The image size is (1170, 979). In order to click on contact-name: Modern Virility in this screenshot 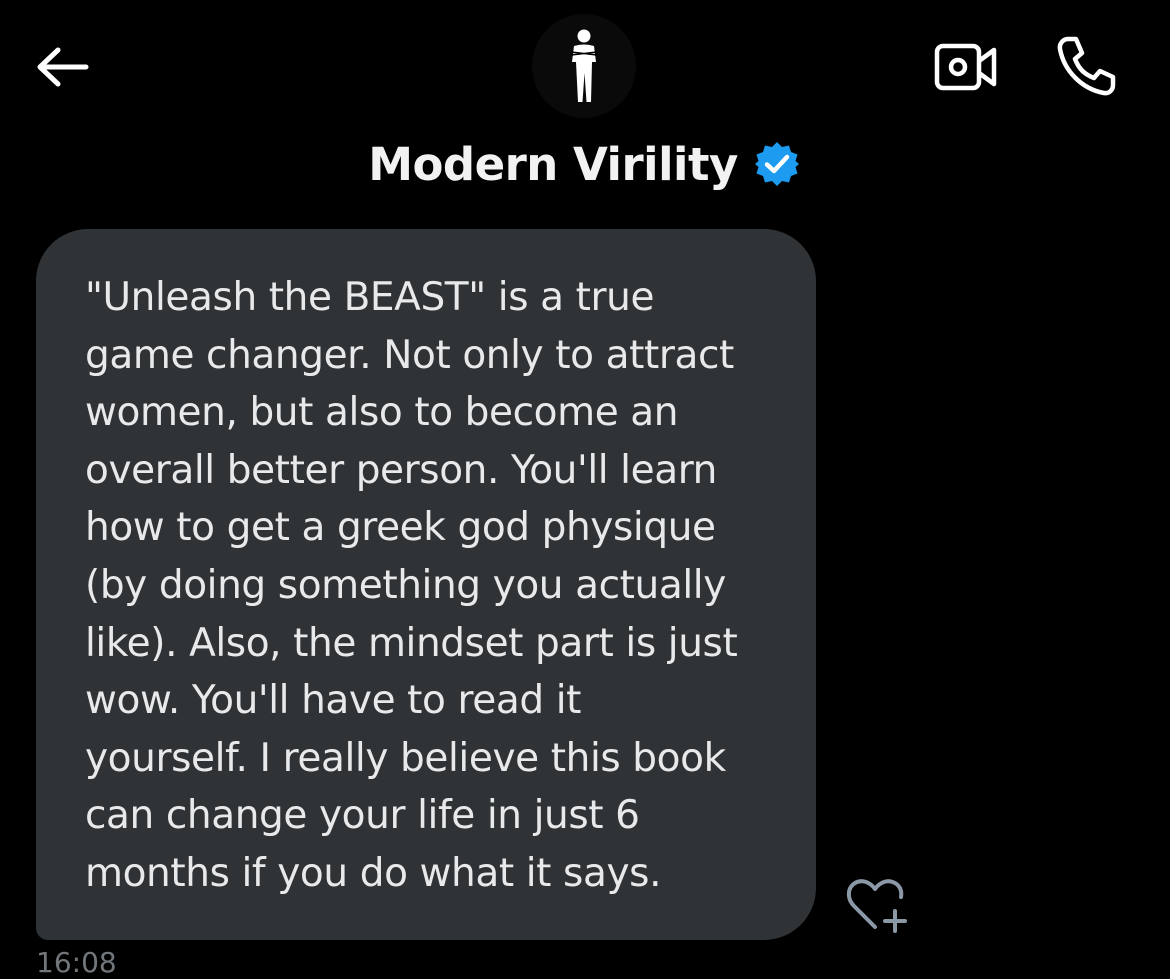, I will do `click(553, 164)`.